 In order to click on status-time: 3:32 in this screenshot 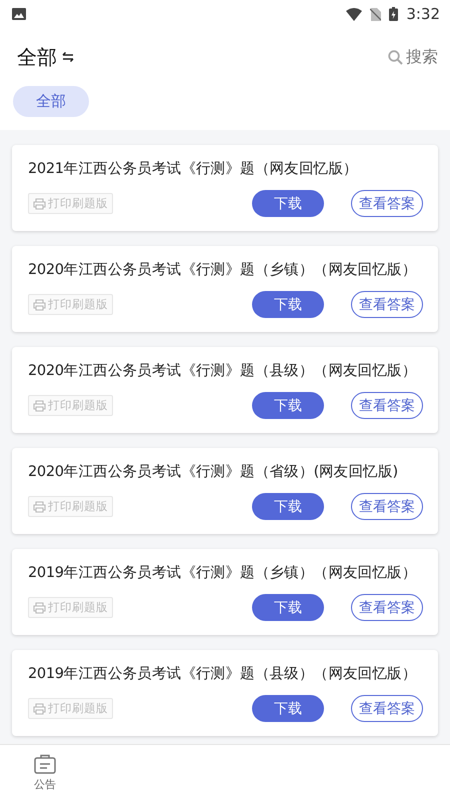, I will do `click(423, 14)`.